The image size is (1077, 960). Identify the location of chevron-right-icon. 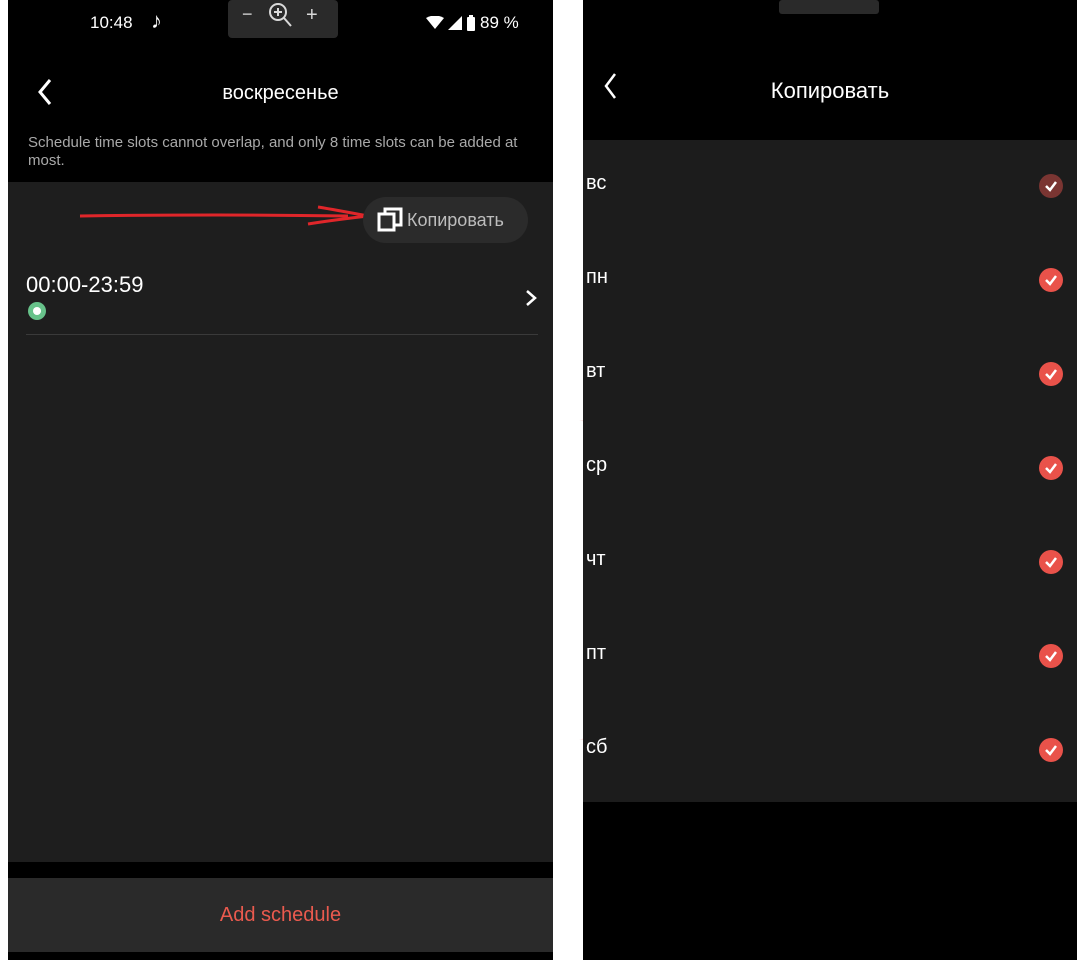
(531, 298).